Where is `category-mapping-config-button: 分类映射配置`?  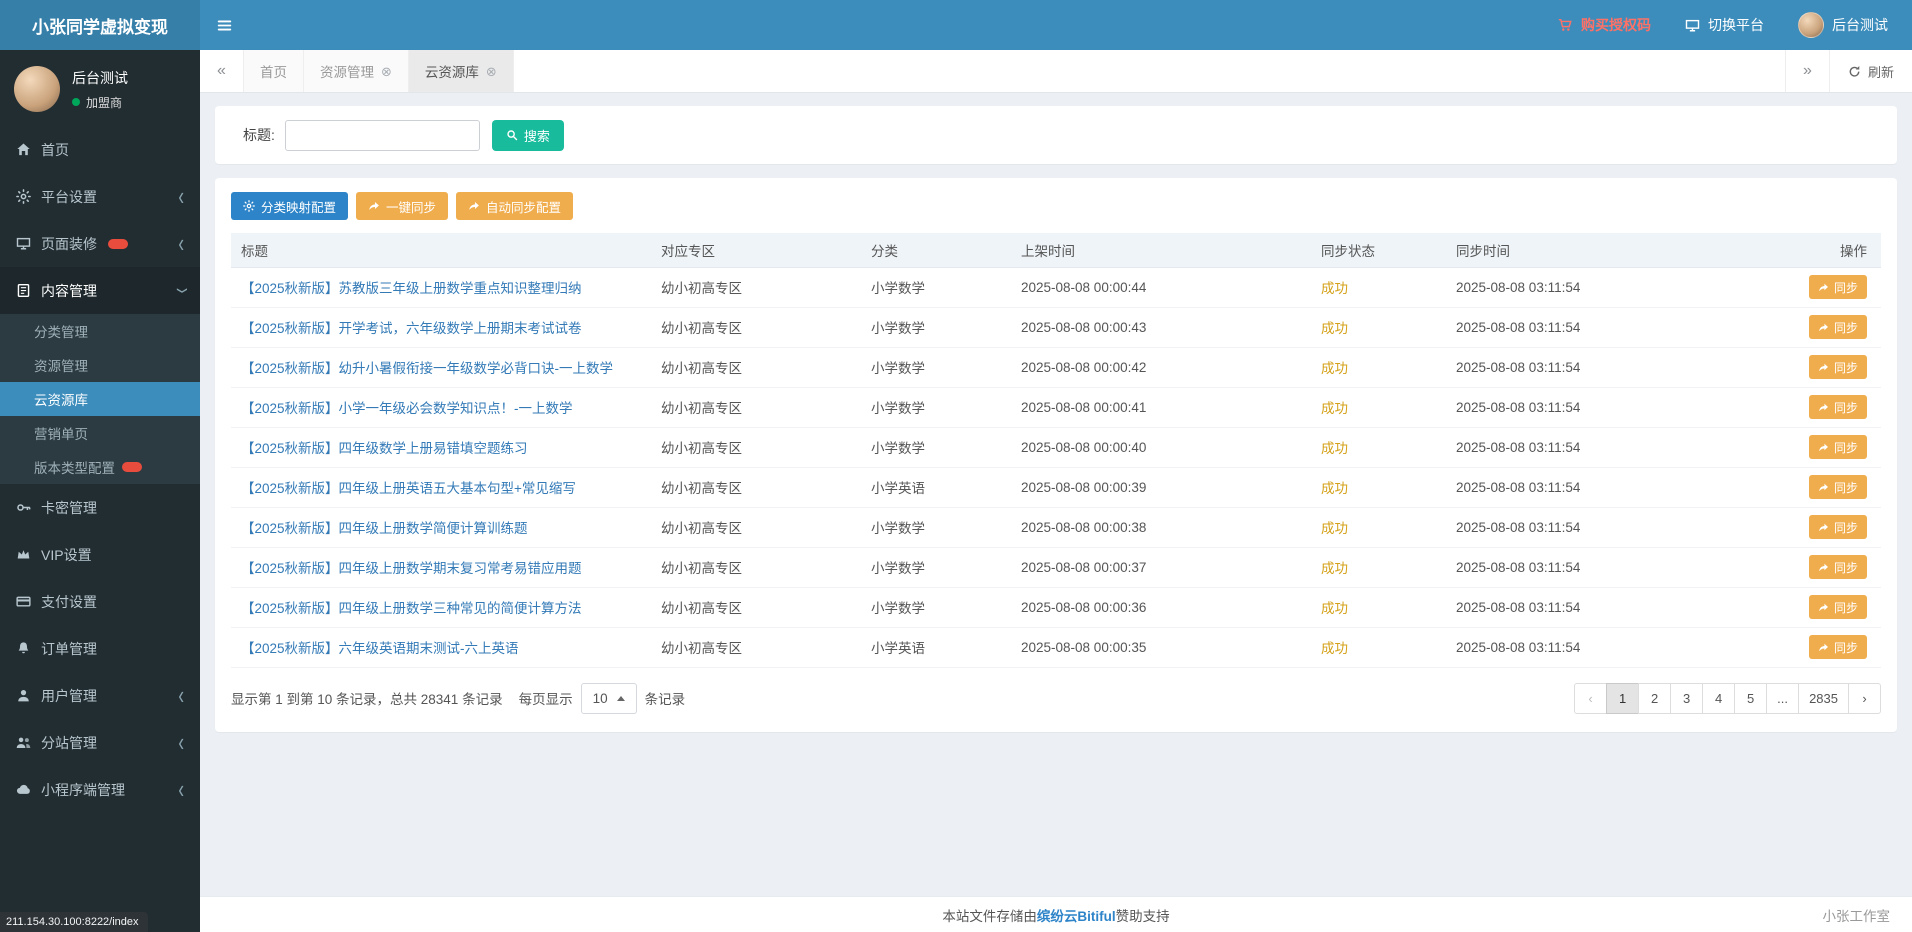
category-mapping-config-button: 分类映射配置 is located at coordinates (290, 206).